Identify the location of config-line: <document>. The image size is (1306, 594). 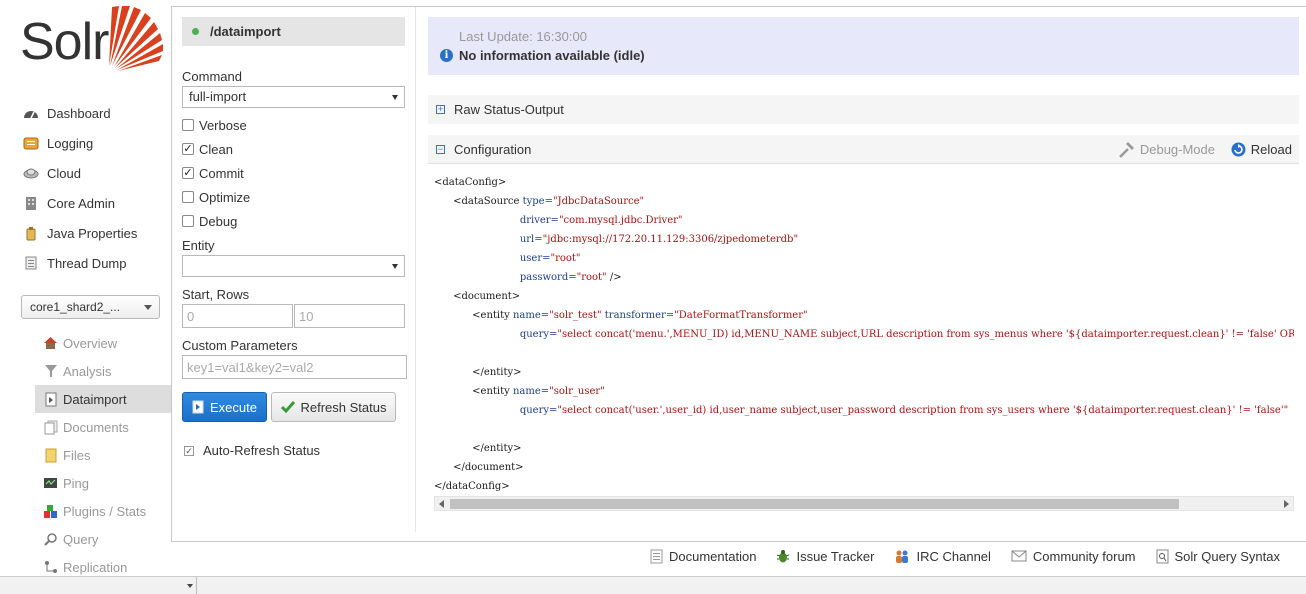
(864, 296).